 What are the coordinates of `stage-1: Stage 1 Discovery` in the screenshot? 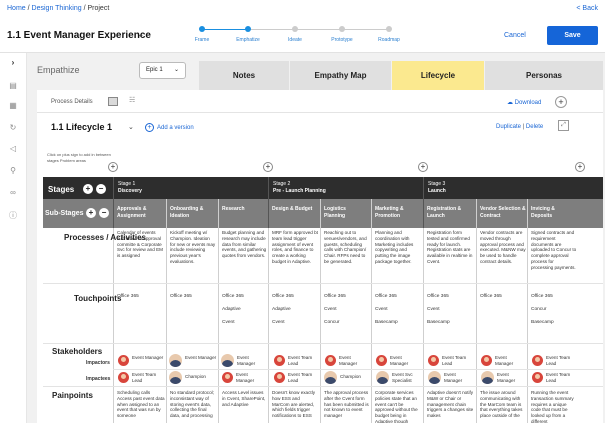 It's located at (130, 188).